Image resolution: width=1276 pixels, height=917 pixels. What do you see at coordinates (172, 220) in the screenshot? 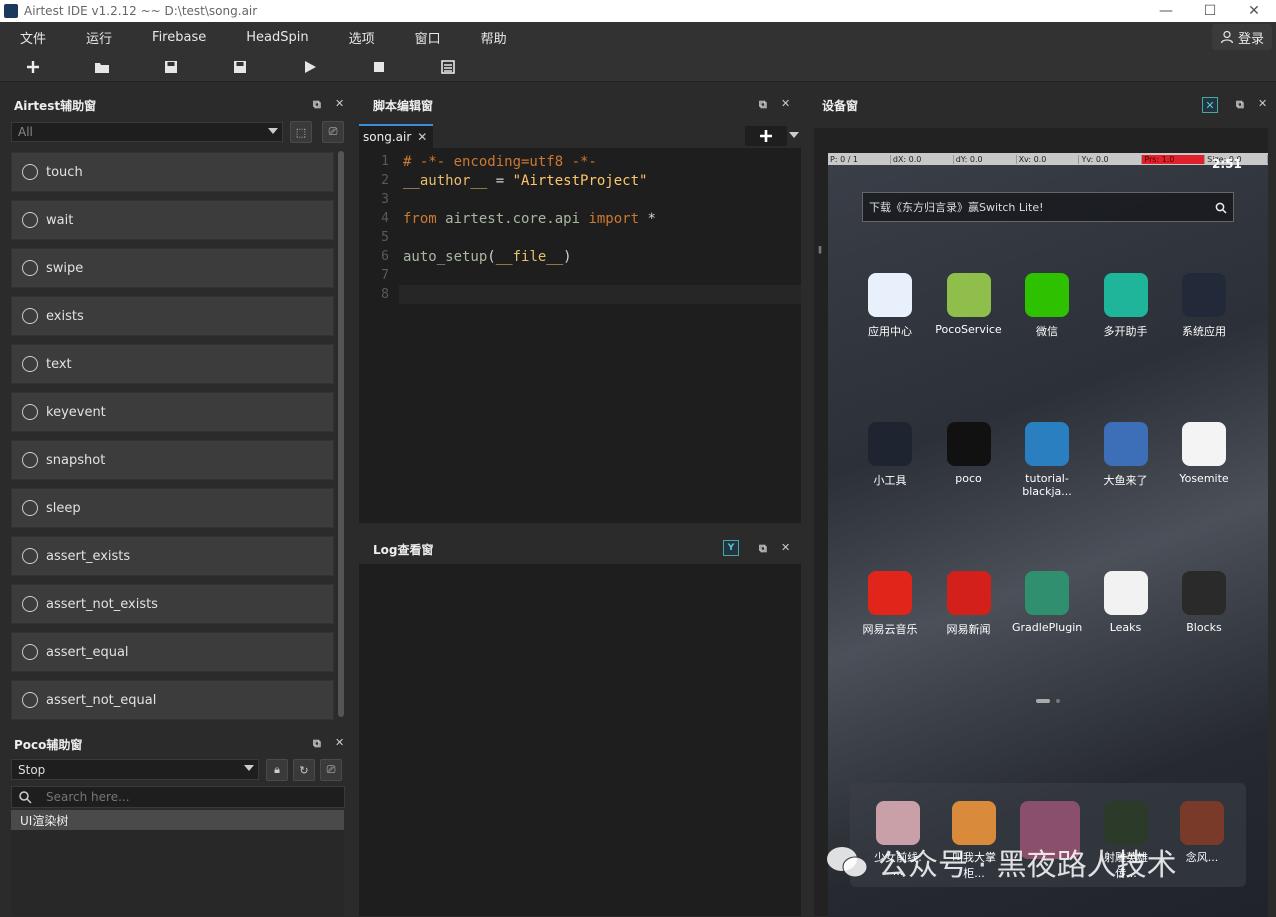
I see `api-button-wait: wait` at bounding box center [172, 220].